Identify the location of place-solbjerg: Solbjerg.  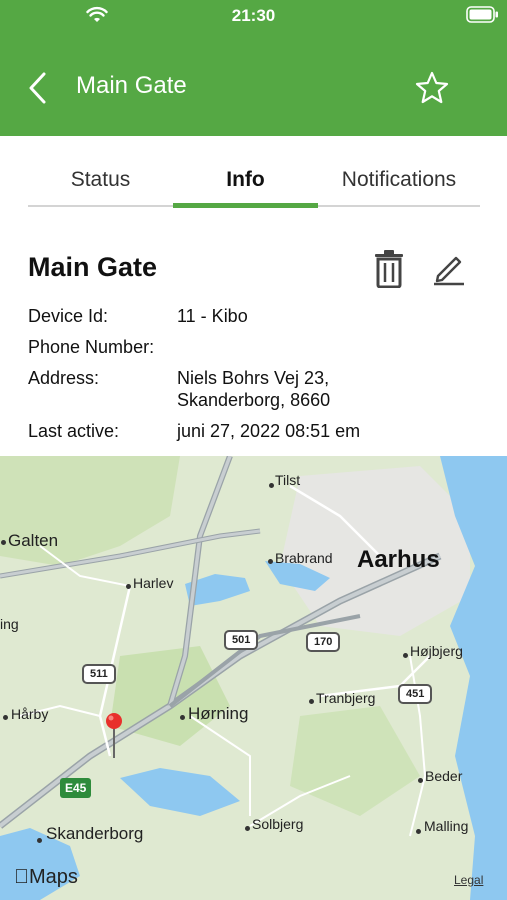
(278, 824).